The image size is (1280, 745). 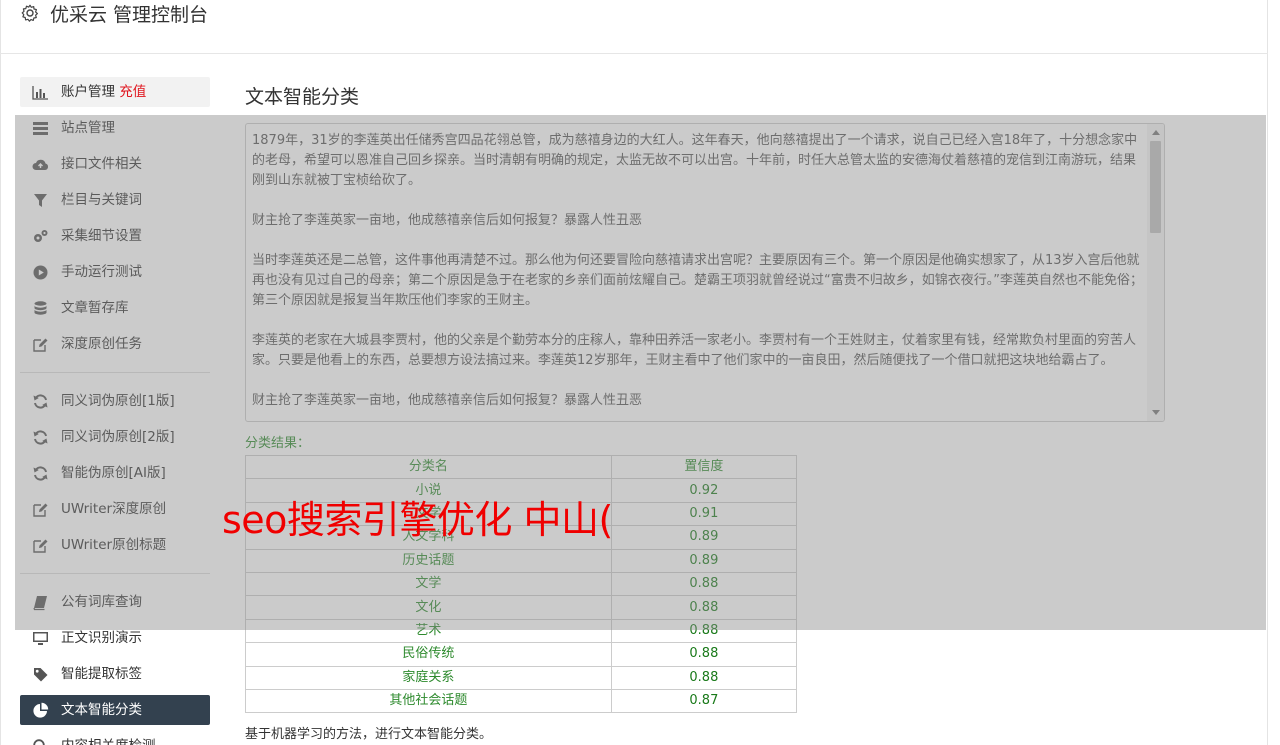 What do you see at coordinates (428, 701) in the screenshot?
I see `category-cell: 其他社会话题` at bounding box center [428, 701].